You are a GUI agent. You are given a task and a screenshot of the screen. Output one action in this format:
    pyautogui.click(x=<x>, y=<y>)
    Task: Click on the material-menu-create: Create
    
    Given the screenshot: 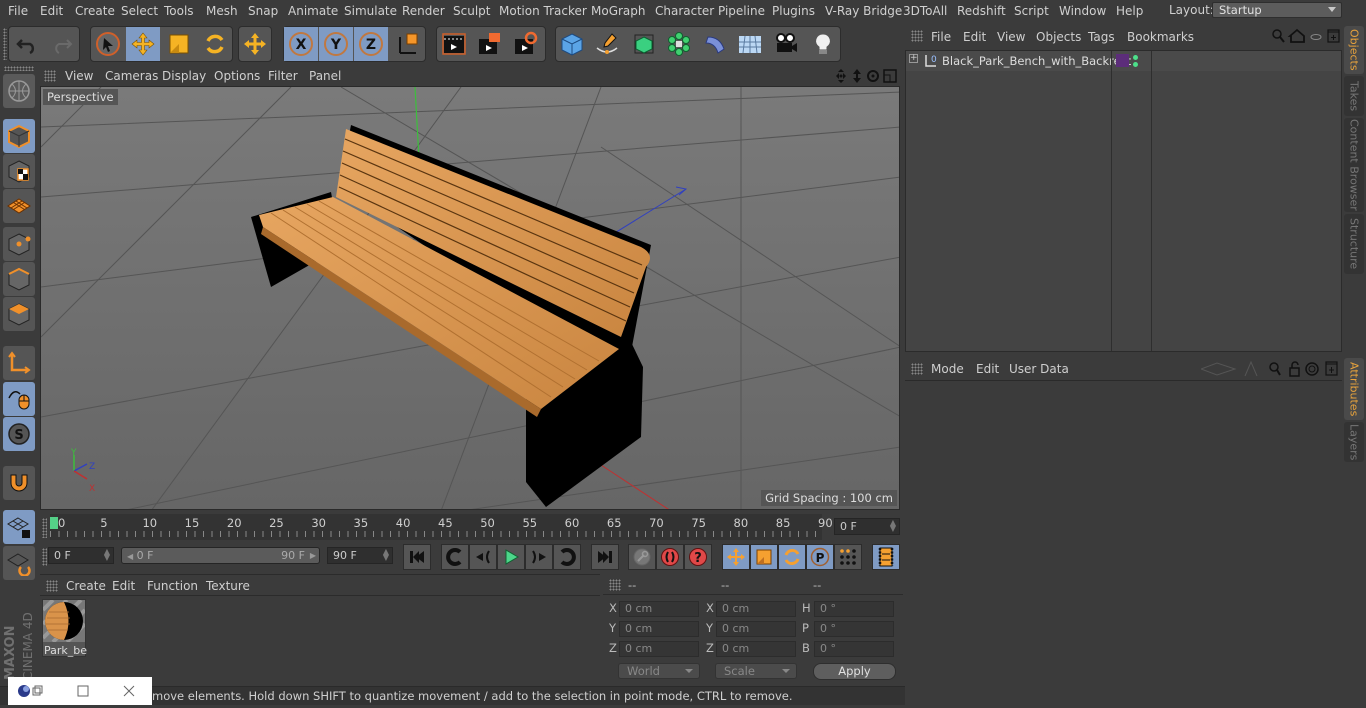 What is the action you would take?
    pyautogui.click(x=86, y=586)
    